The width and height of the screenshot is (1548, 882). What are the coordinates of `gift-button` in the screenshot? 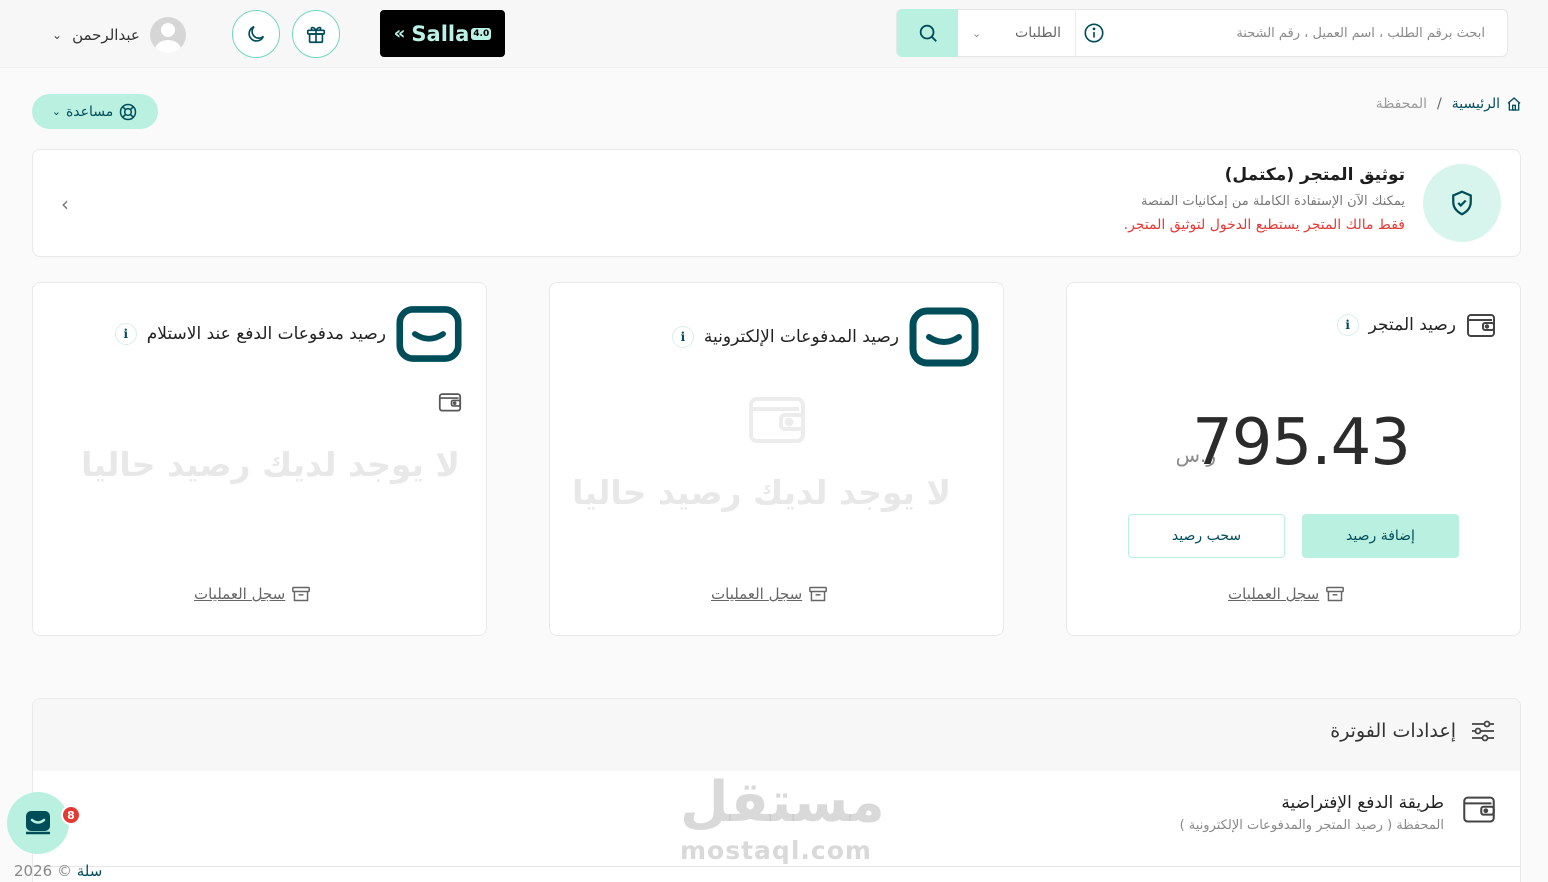 It's located at (316, 34).